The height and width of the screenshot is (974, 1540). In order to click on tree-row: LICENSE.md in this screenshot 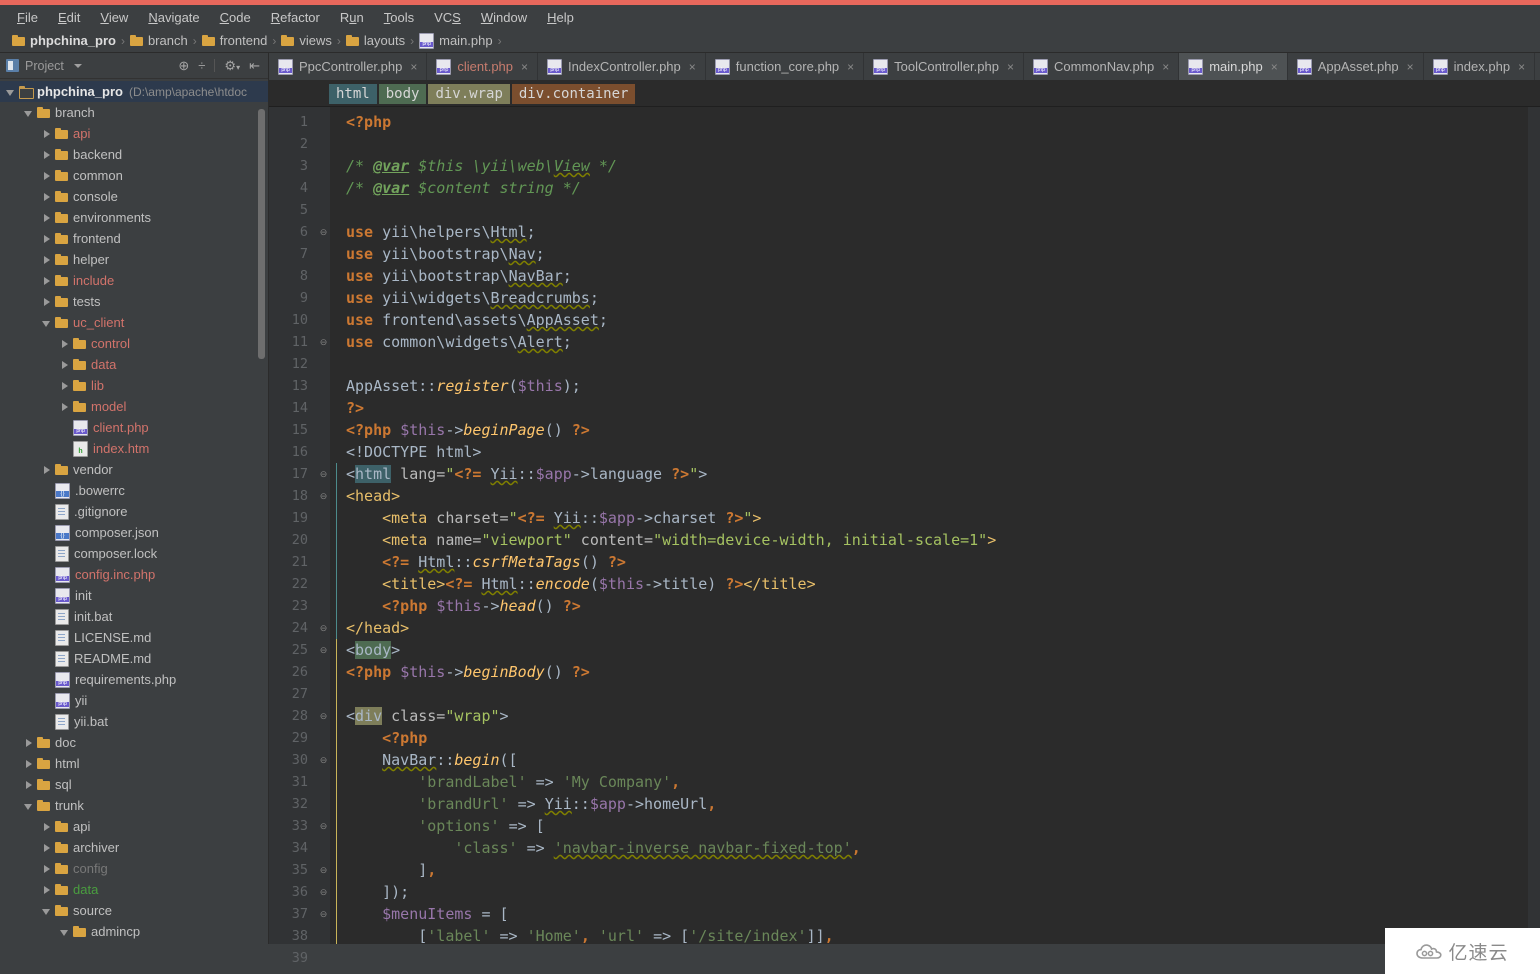, I will do `click(134, 637)`.